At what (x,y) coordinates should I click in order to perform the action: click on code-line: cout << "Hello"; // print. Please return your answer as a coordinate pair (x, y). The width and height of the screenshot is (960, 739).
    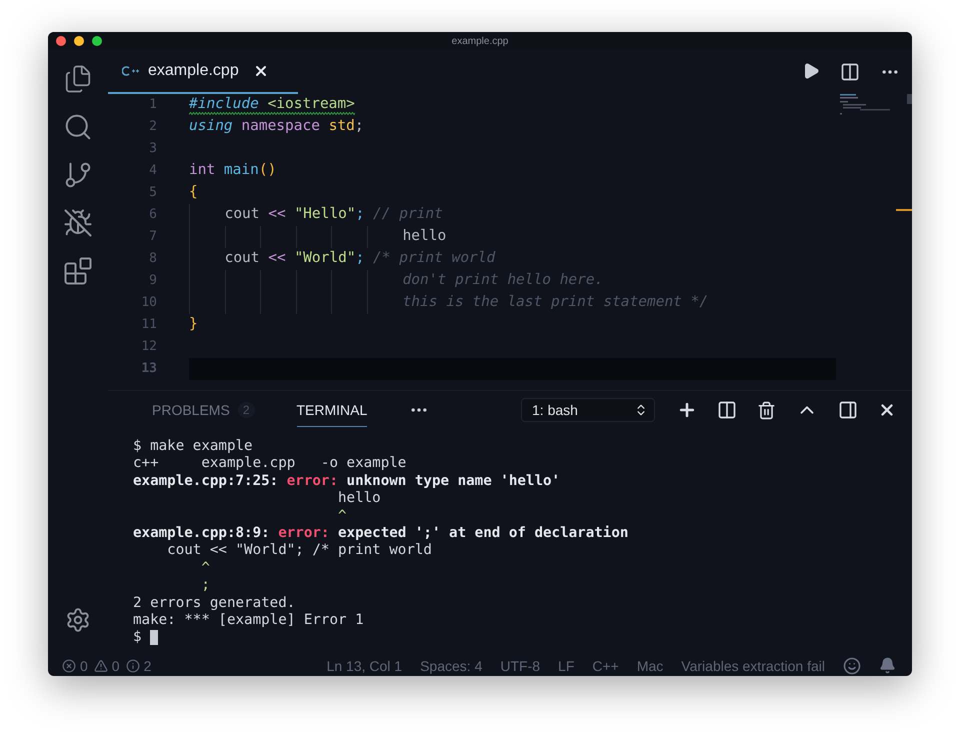
    Looking at the image, I should click on (333, 214).